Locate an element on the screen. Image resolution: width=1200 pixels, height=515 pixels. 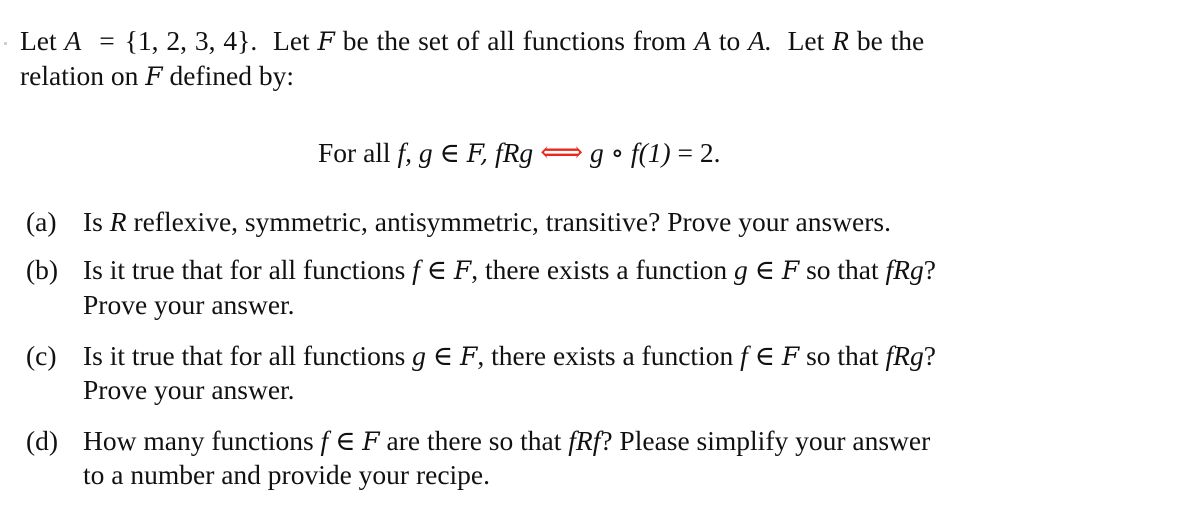
math-vars: f, g is located at coordinates (415, 152).